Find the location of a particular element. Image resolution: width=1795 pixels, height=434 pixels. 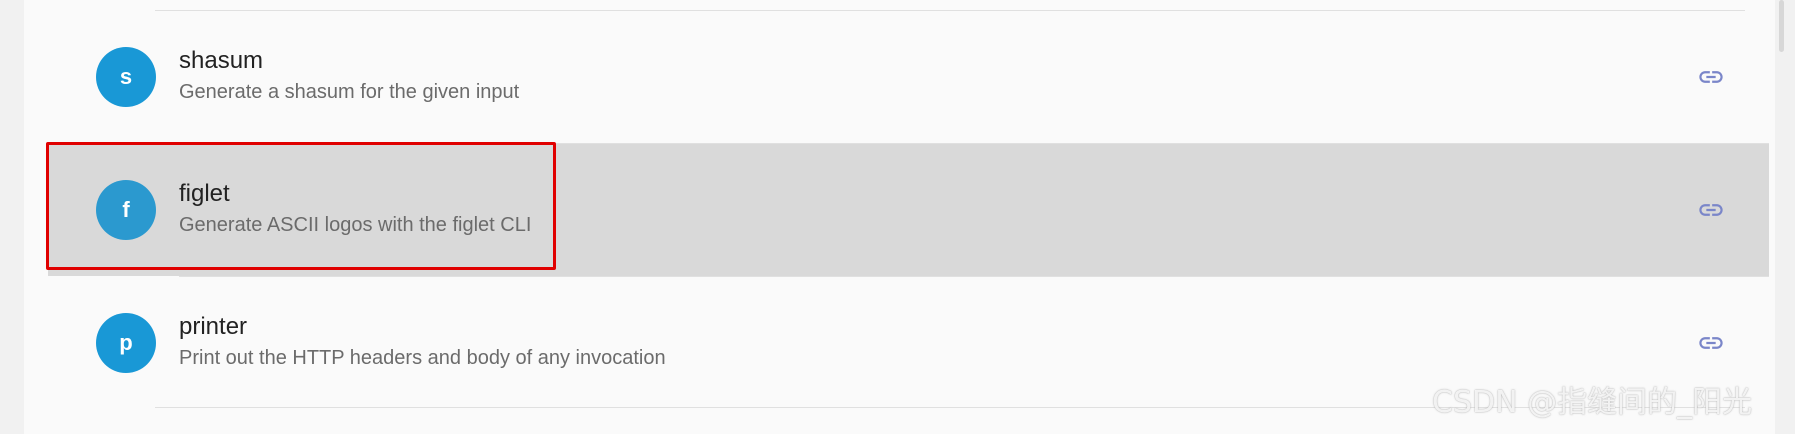

scrollbar-thumb is located at coordinates (1781, 26).